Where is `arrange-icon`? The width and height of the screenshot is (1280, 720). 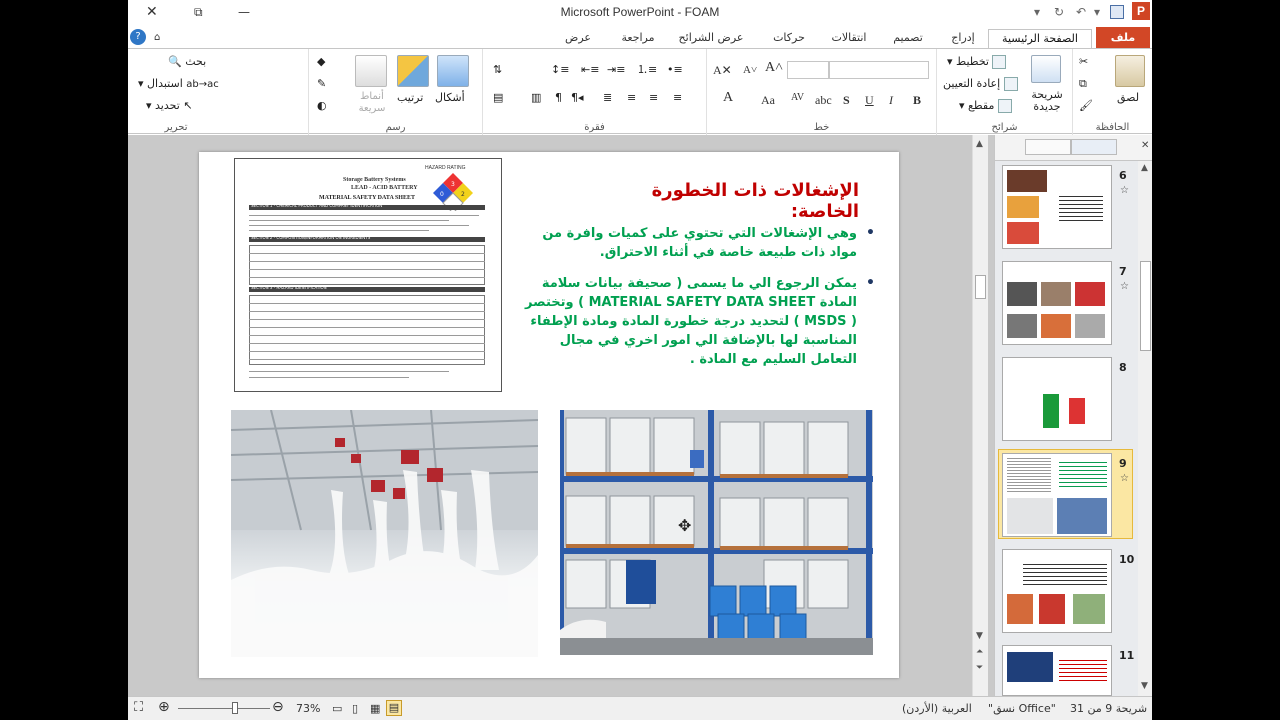 arrange-icon is located at coordinates (413, 71).